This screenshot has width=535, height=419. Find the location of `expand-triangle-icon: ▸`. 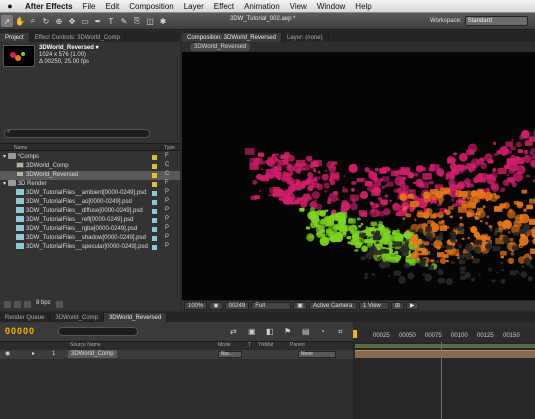

expand-triangle-icon: ▸ is located at coordinates (33, 354).